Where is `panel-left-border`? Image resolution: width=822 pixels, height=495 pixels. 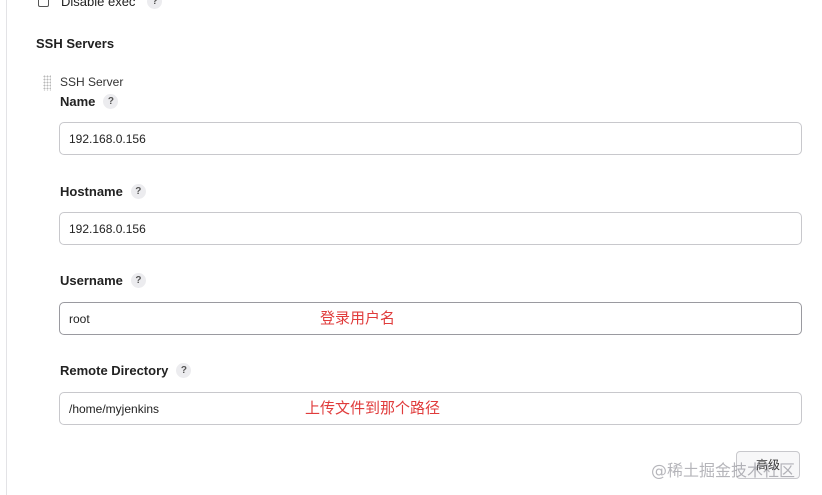
panel-left-border is located at coordinates (6, 247).